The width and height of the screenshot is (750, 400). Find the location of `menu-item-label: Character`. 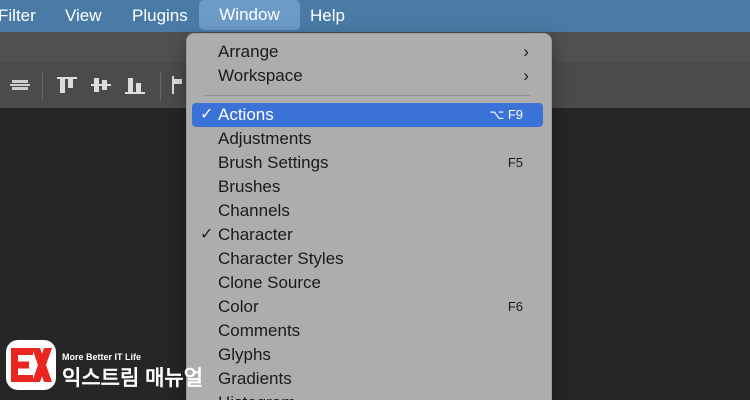

menu-item-label: Character is located at coordinates (255, 234).